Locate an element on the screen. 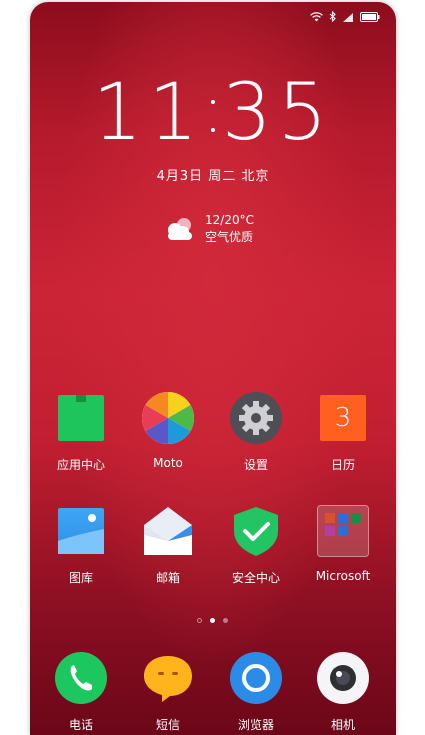 Image resolution: width=425 pixels, height=735 pixels. weather-air-quality: 空气优质 is located at coordinates (229, 237).